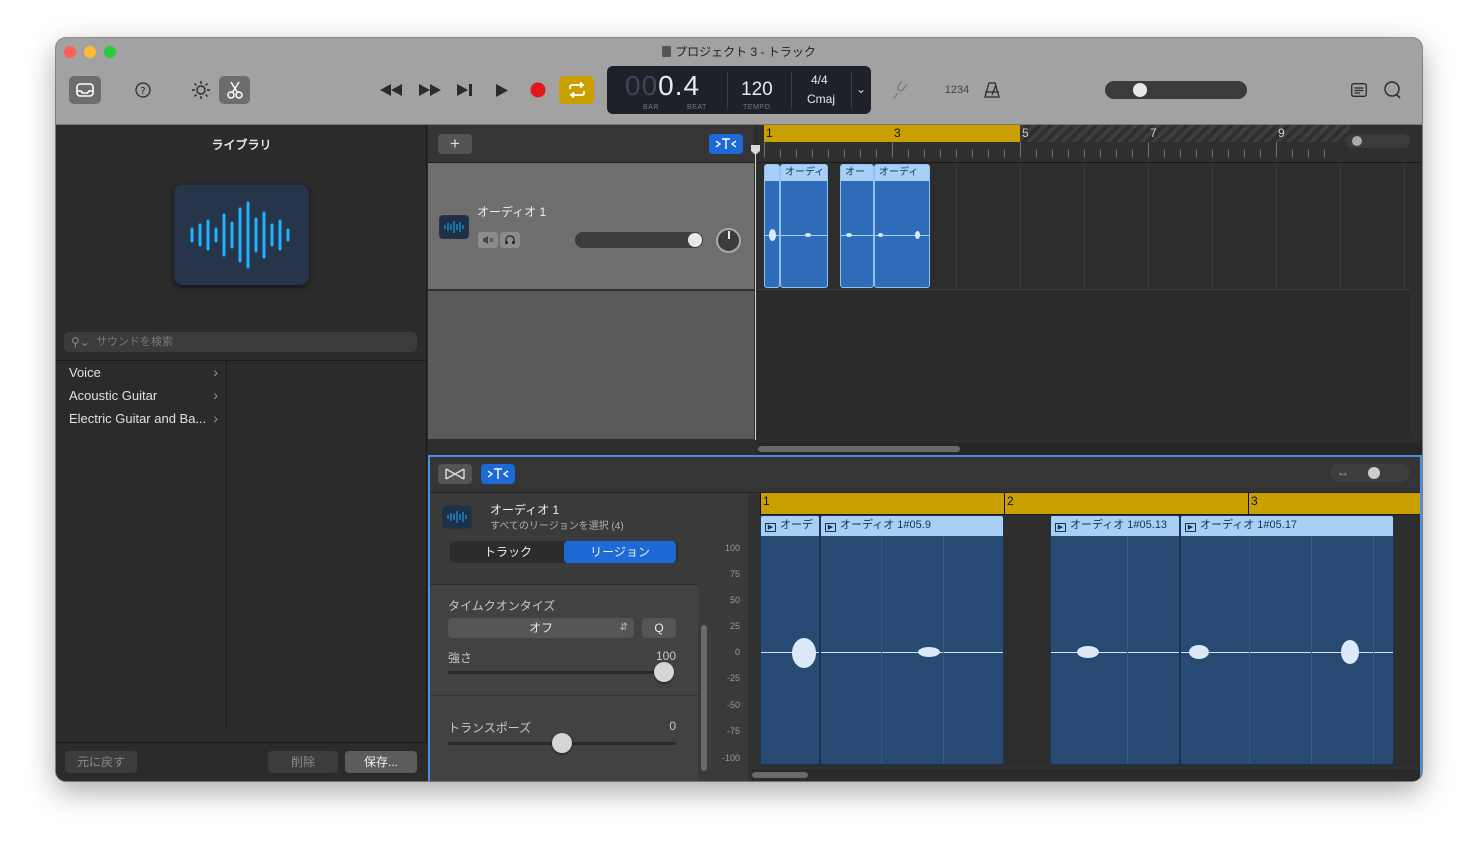  I want to click on record-icon, so click(538, 90).